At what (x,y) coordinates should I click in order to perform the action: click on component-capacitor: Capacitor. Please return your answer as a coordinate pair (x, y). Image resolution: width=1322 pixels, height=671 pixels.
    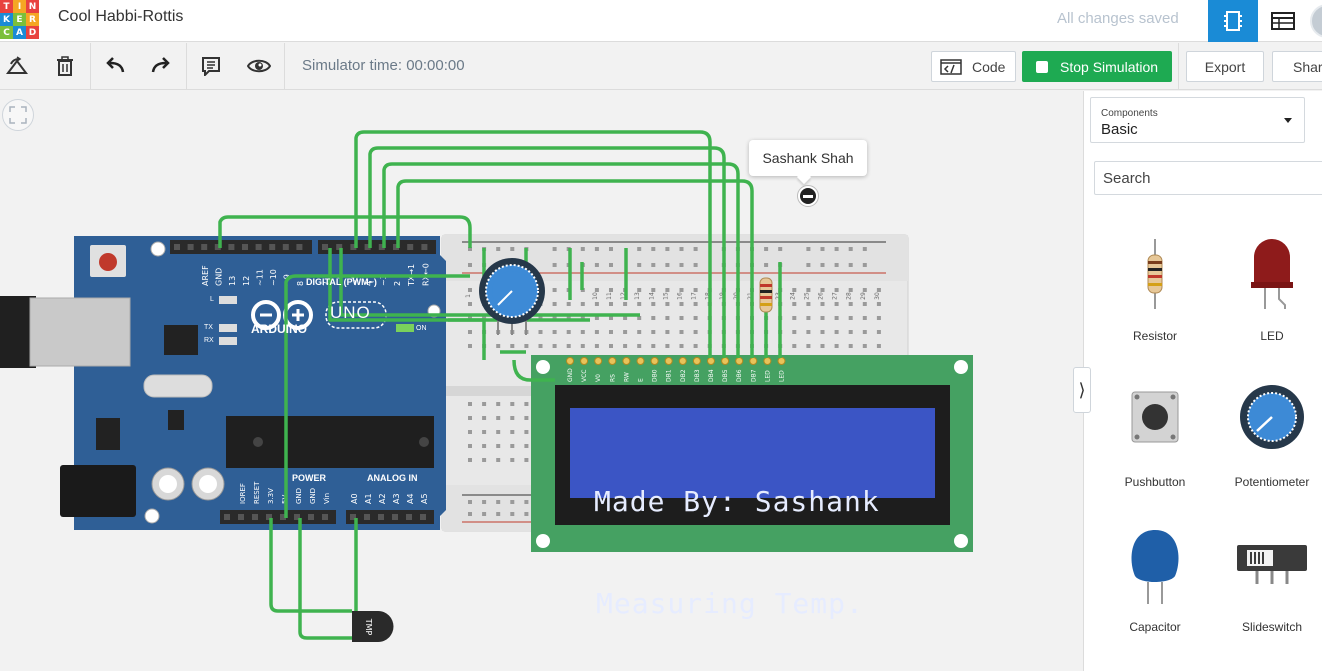
    Looking at the image, I should click on (1155, 580).